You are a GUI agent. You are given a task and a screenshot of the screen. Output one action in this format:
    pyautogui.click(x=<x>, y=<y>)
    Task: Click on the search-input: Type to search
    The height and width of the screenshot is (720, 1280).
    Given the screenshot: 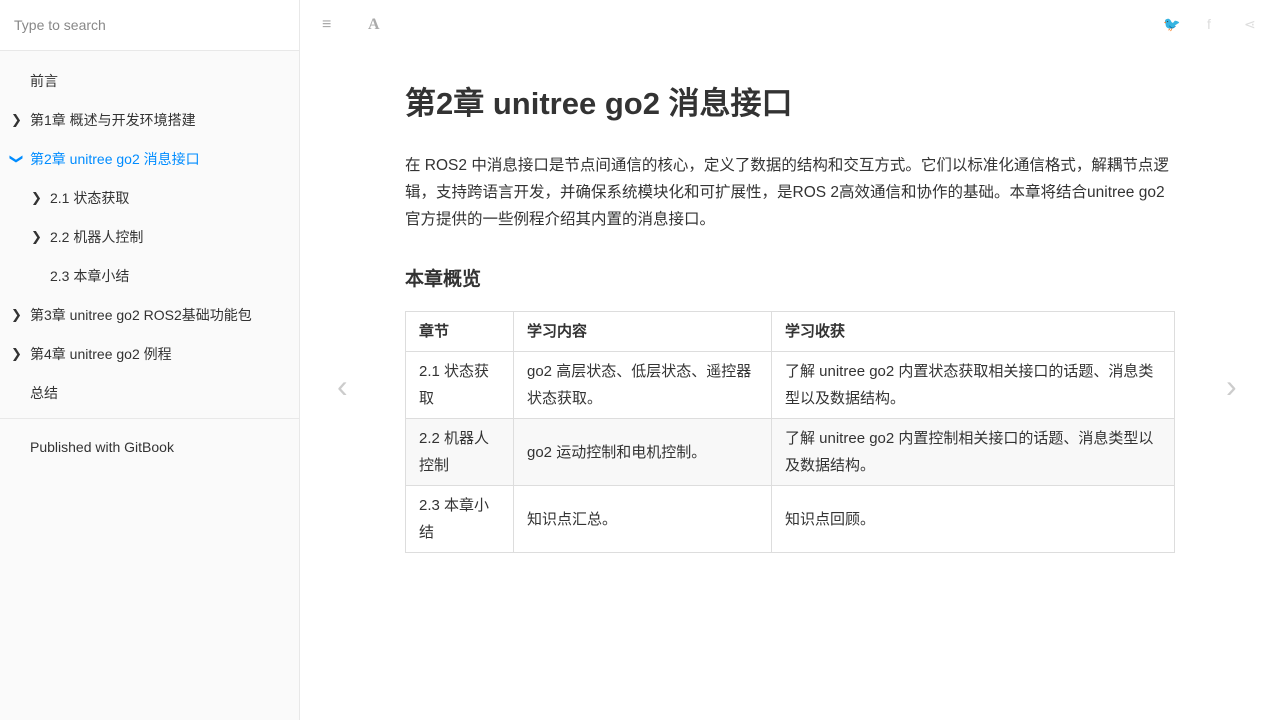 What is the action you would take?
    pyautogui.click(x=149, y=25)
    